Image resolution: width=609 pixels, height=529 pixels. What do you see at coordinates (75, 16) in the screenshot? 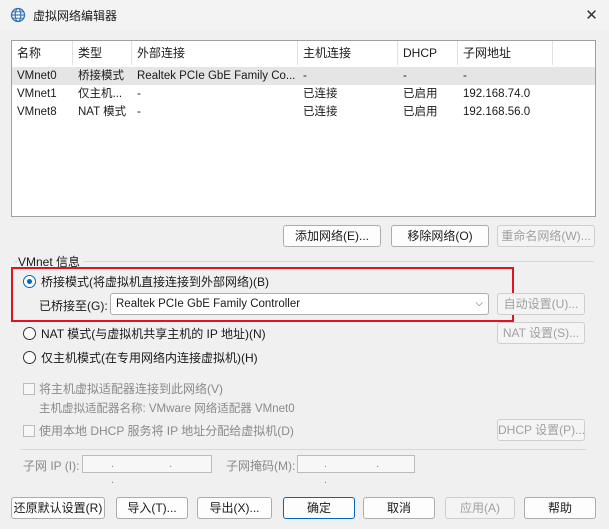
I see `window-title: 虚拟网络编辑器` at bounding box center [75, 16].